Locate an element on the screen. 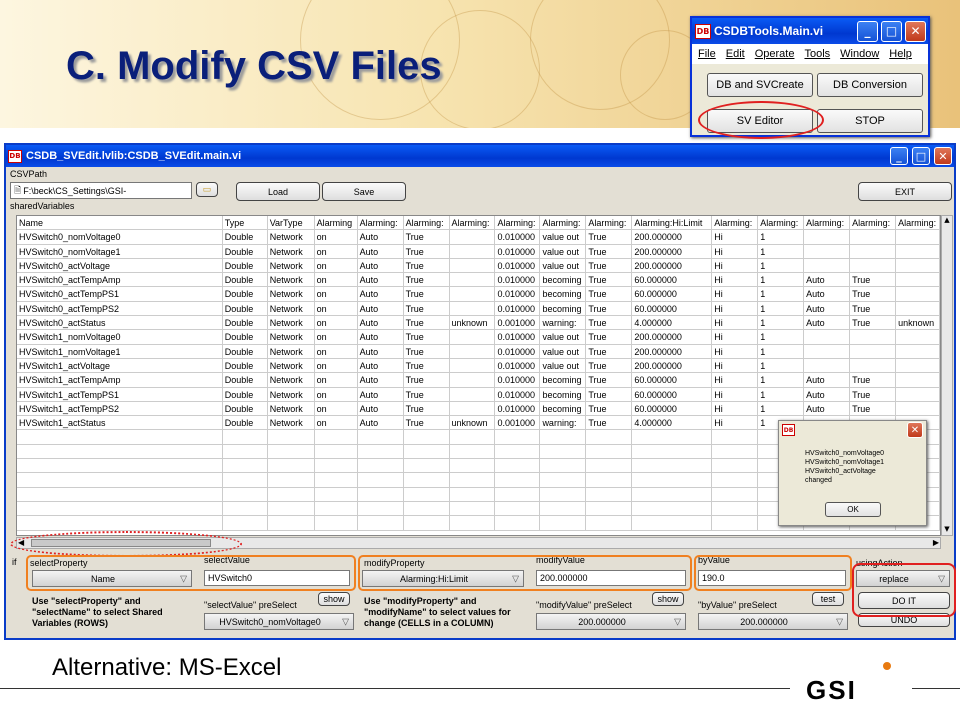  menu-operate: Operate is located at coordinates (775, 54).